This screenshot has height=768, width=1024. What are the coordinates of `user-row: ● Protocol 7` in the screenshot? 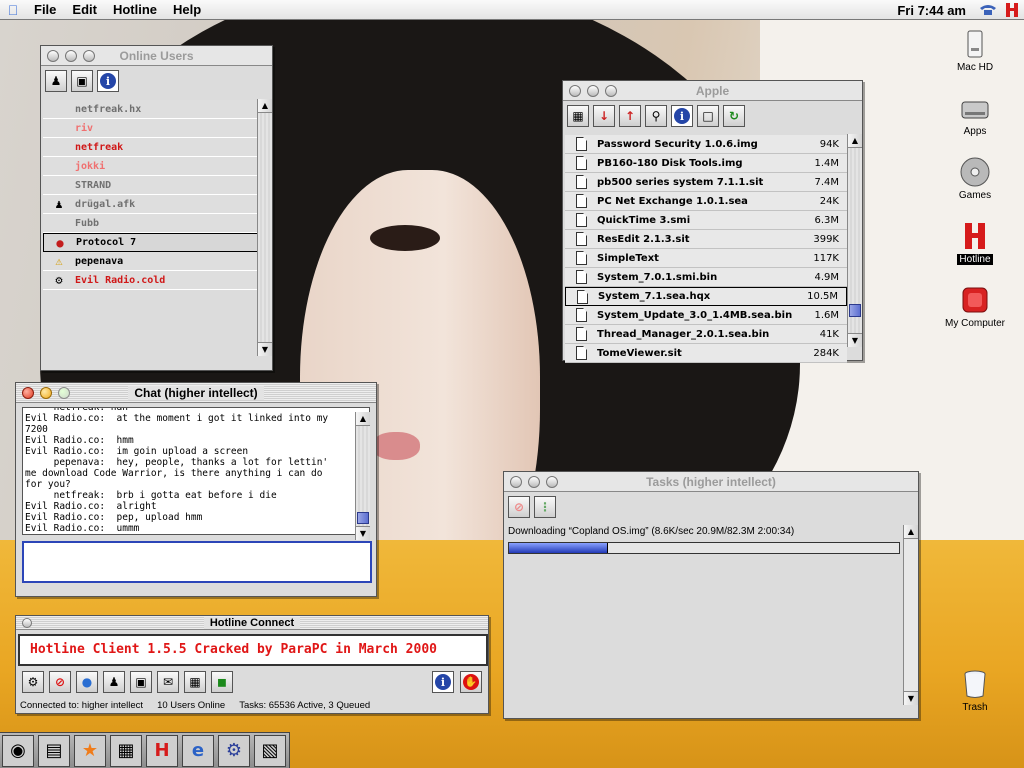 It's located at (151, 242).